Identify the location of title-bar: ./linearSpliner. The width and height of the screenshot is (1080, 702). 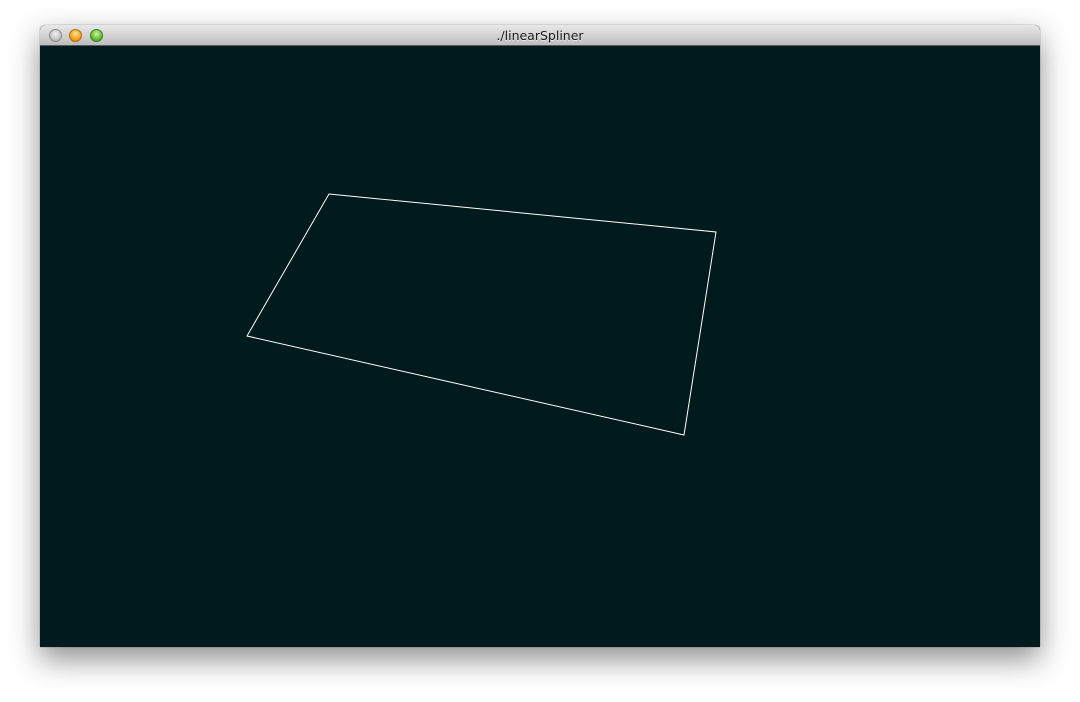
(540, 35).